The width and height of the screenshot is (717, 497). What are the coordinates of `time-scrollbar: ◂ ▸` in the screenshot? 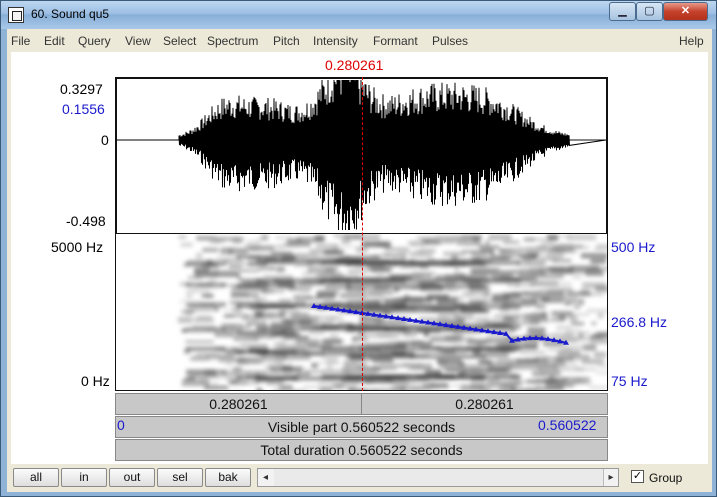 It's located at (438, 477).